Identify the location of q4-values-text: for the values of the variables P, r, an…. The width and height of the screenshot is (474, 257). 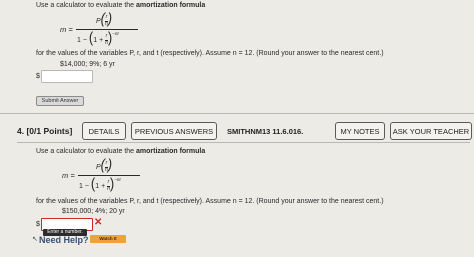
(210, 201).